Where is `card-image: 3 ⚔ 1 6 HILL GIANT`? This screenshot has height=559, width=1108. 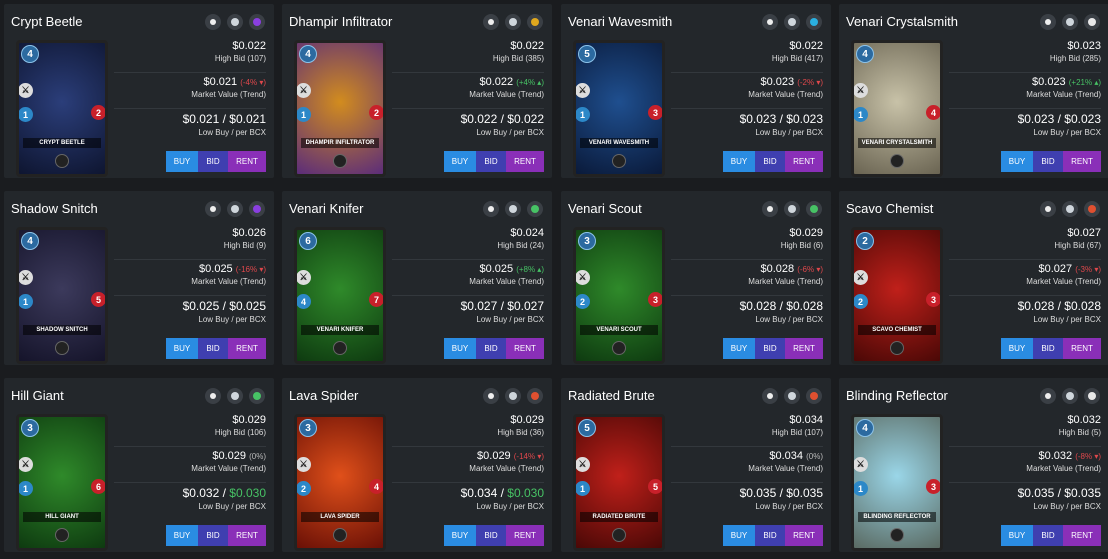
card-image: 3 ⚔ 1 6 HILL GIANT is located at coordinates (62, 482).